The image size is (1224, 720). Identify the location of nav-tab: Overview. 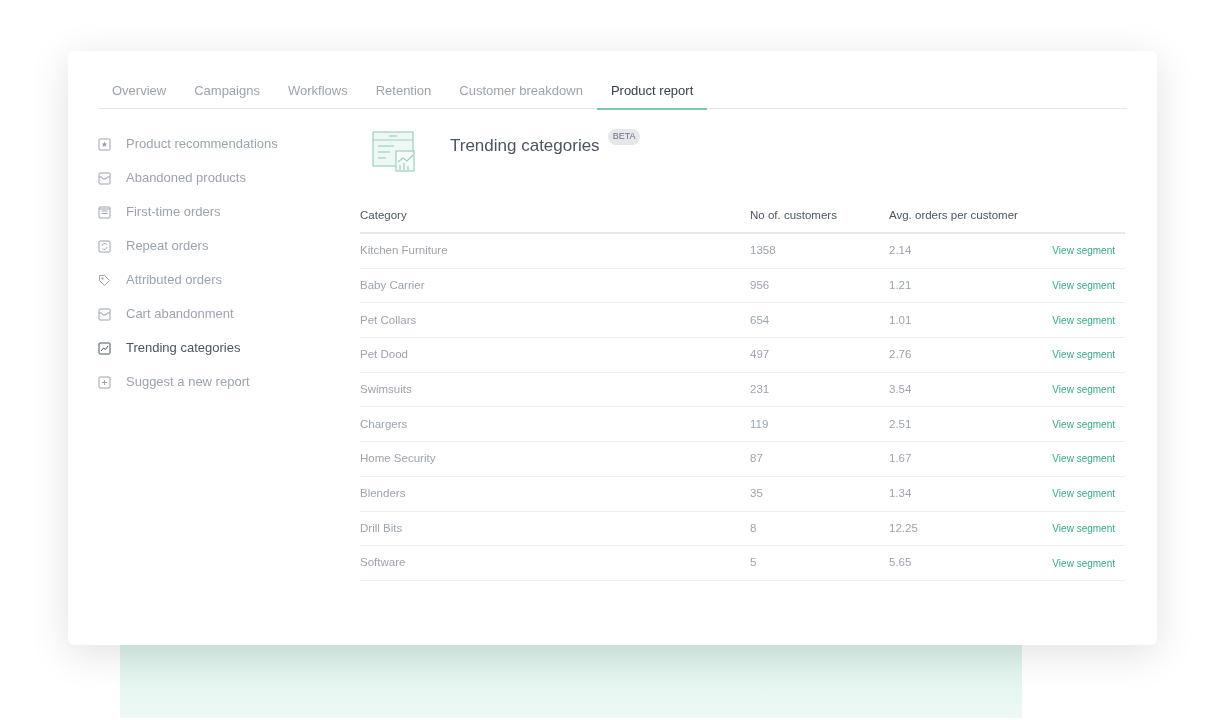
(139, 91).